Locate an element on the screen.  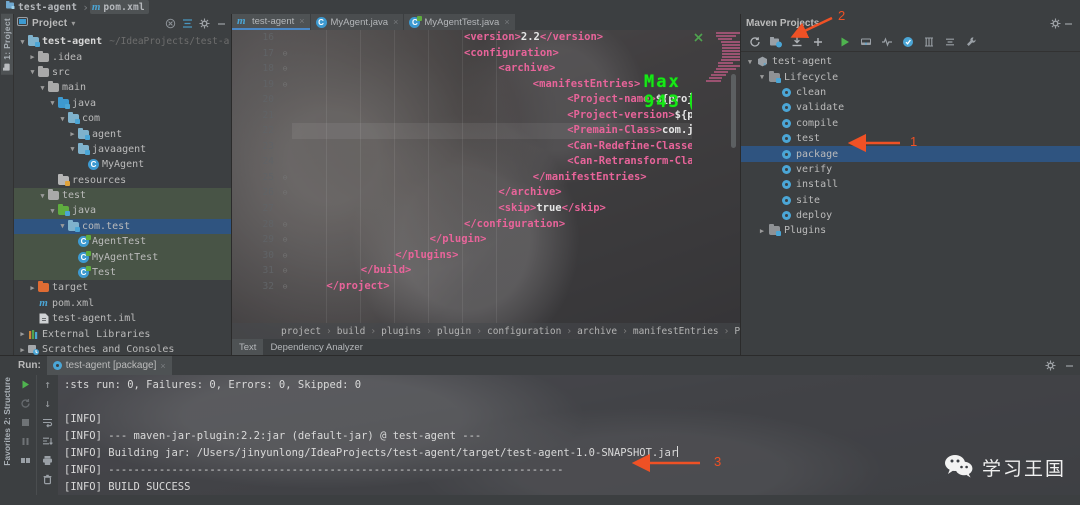
xml-breadcrumb-plugins: plugins is located at coordinates (401, 331).